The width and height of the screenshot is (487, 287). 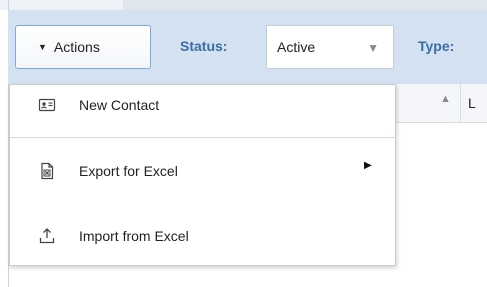 I want to click on menu-item-label: Import from Excel, so click(x=134, y=236).